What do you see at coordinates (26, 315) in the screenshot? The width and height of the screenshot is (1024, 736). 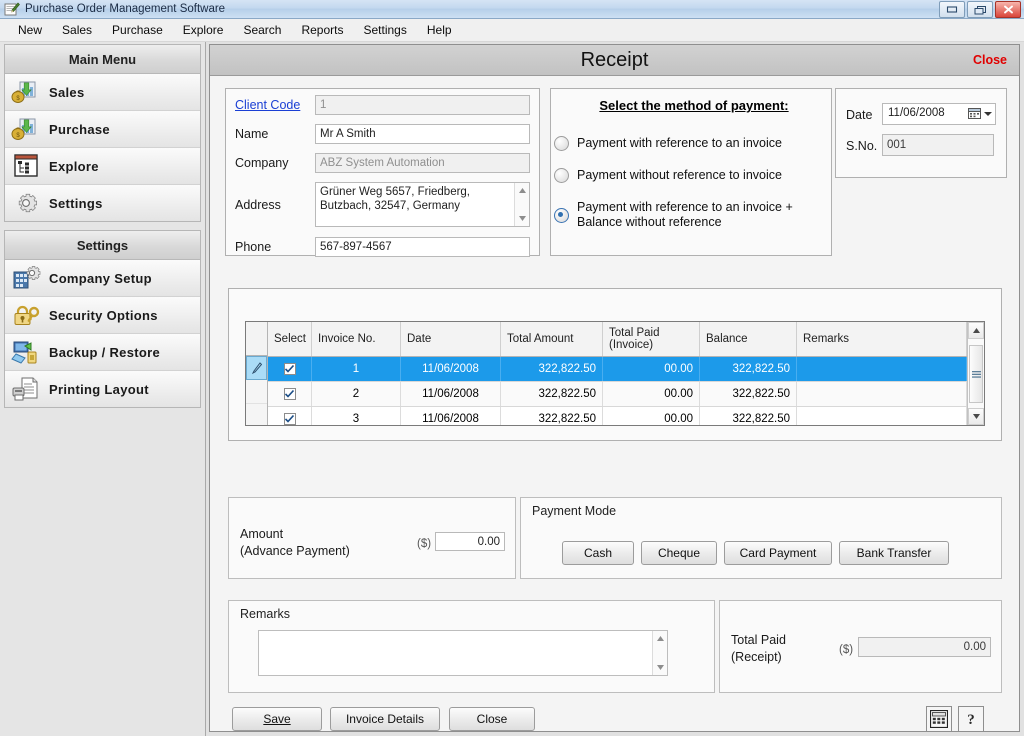 I see `lock-key-icon` at bounding box center [26, 315].